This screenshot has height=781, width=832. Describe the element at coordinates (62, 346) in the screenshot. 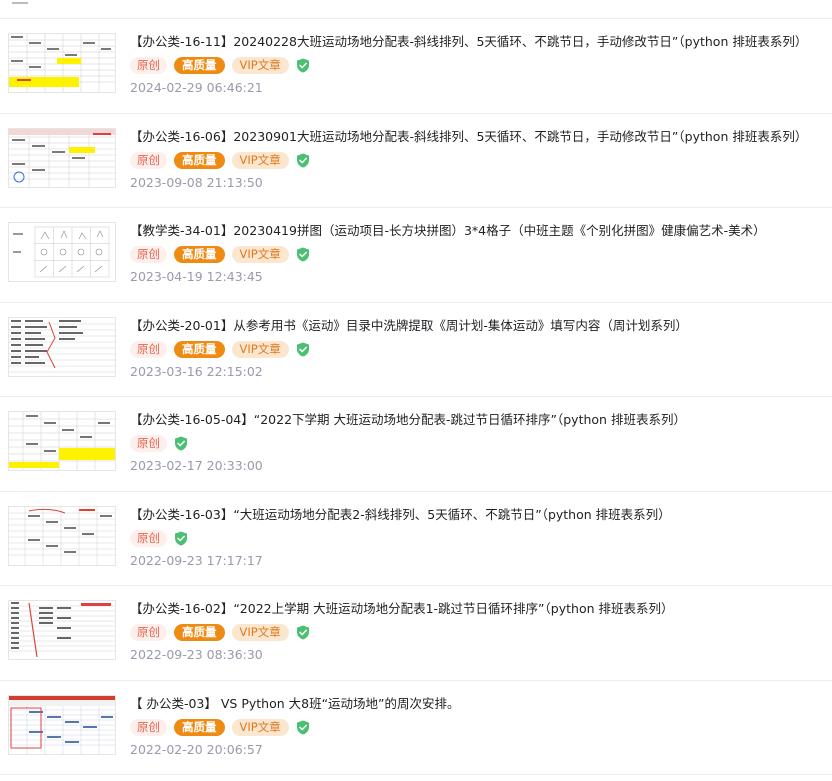

I see `list-sheet-thumbnail-icon` at that location.